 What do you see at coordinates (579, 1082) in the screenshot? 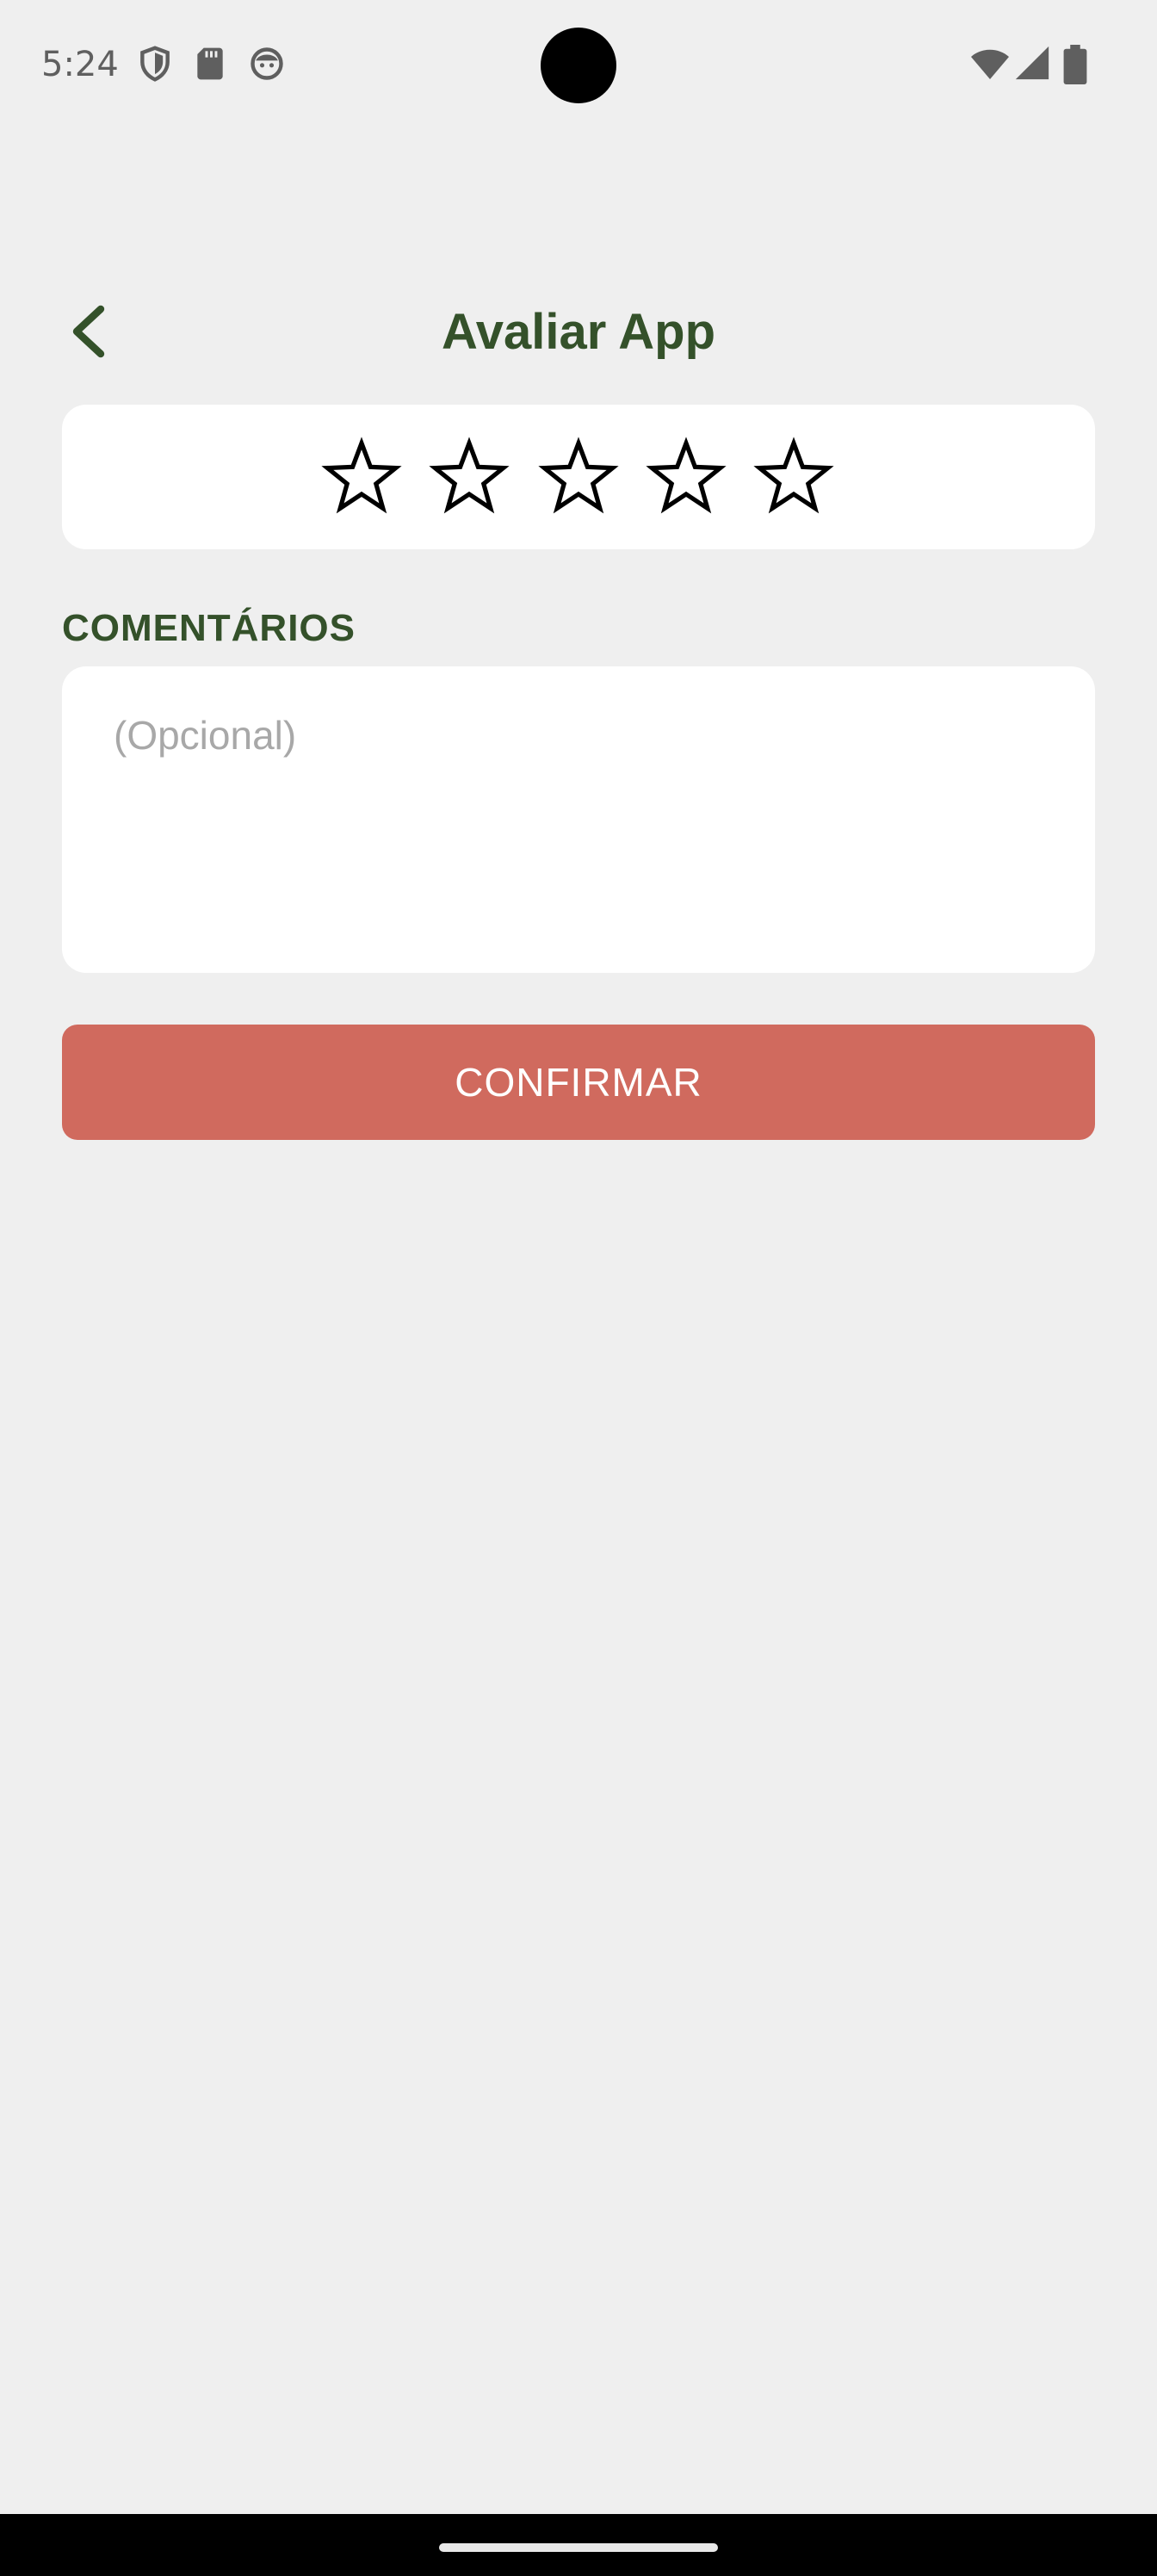
I see `confirm-button: CONFIRMAR` at bounding box center [579, 1082].